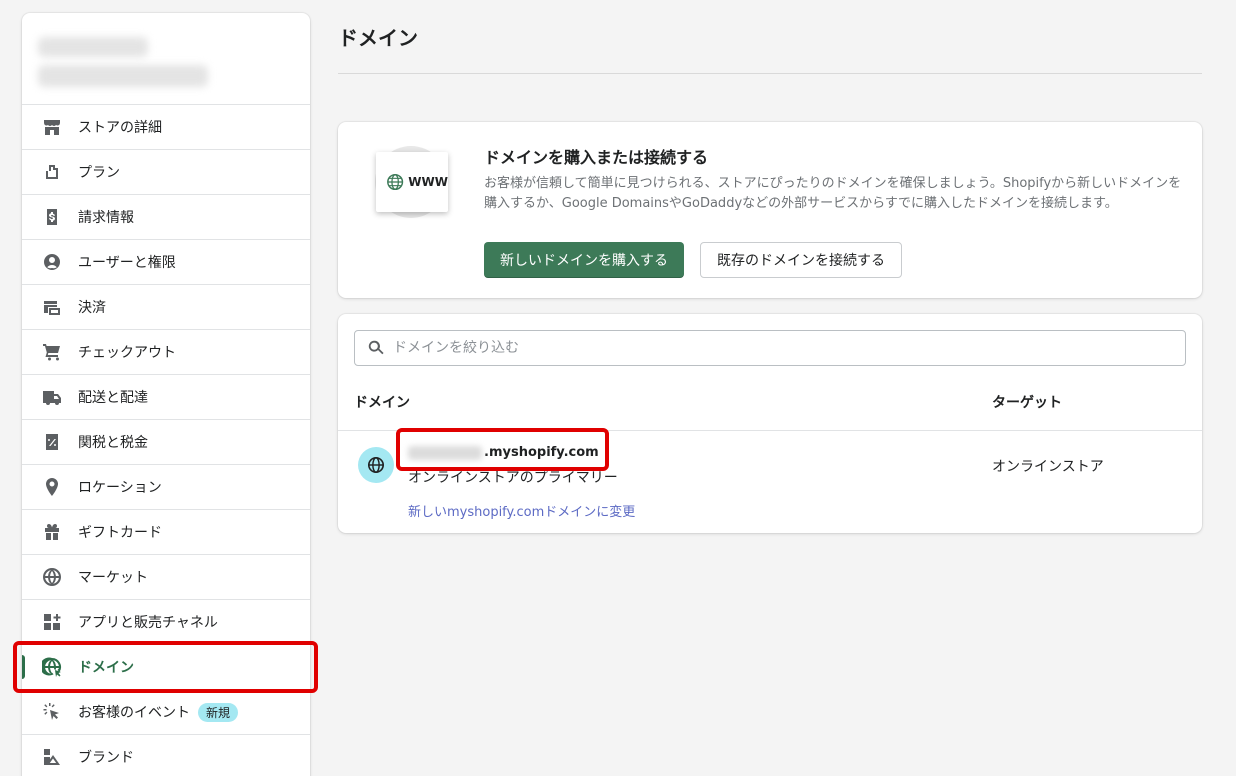 The image size is (1236, 776). Describe the element at coordinates (52, 667) in the screenshot. I see `domain-globe-icon` at that location.